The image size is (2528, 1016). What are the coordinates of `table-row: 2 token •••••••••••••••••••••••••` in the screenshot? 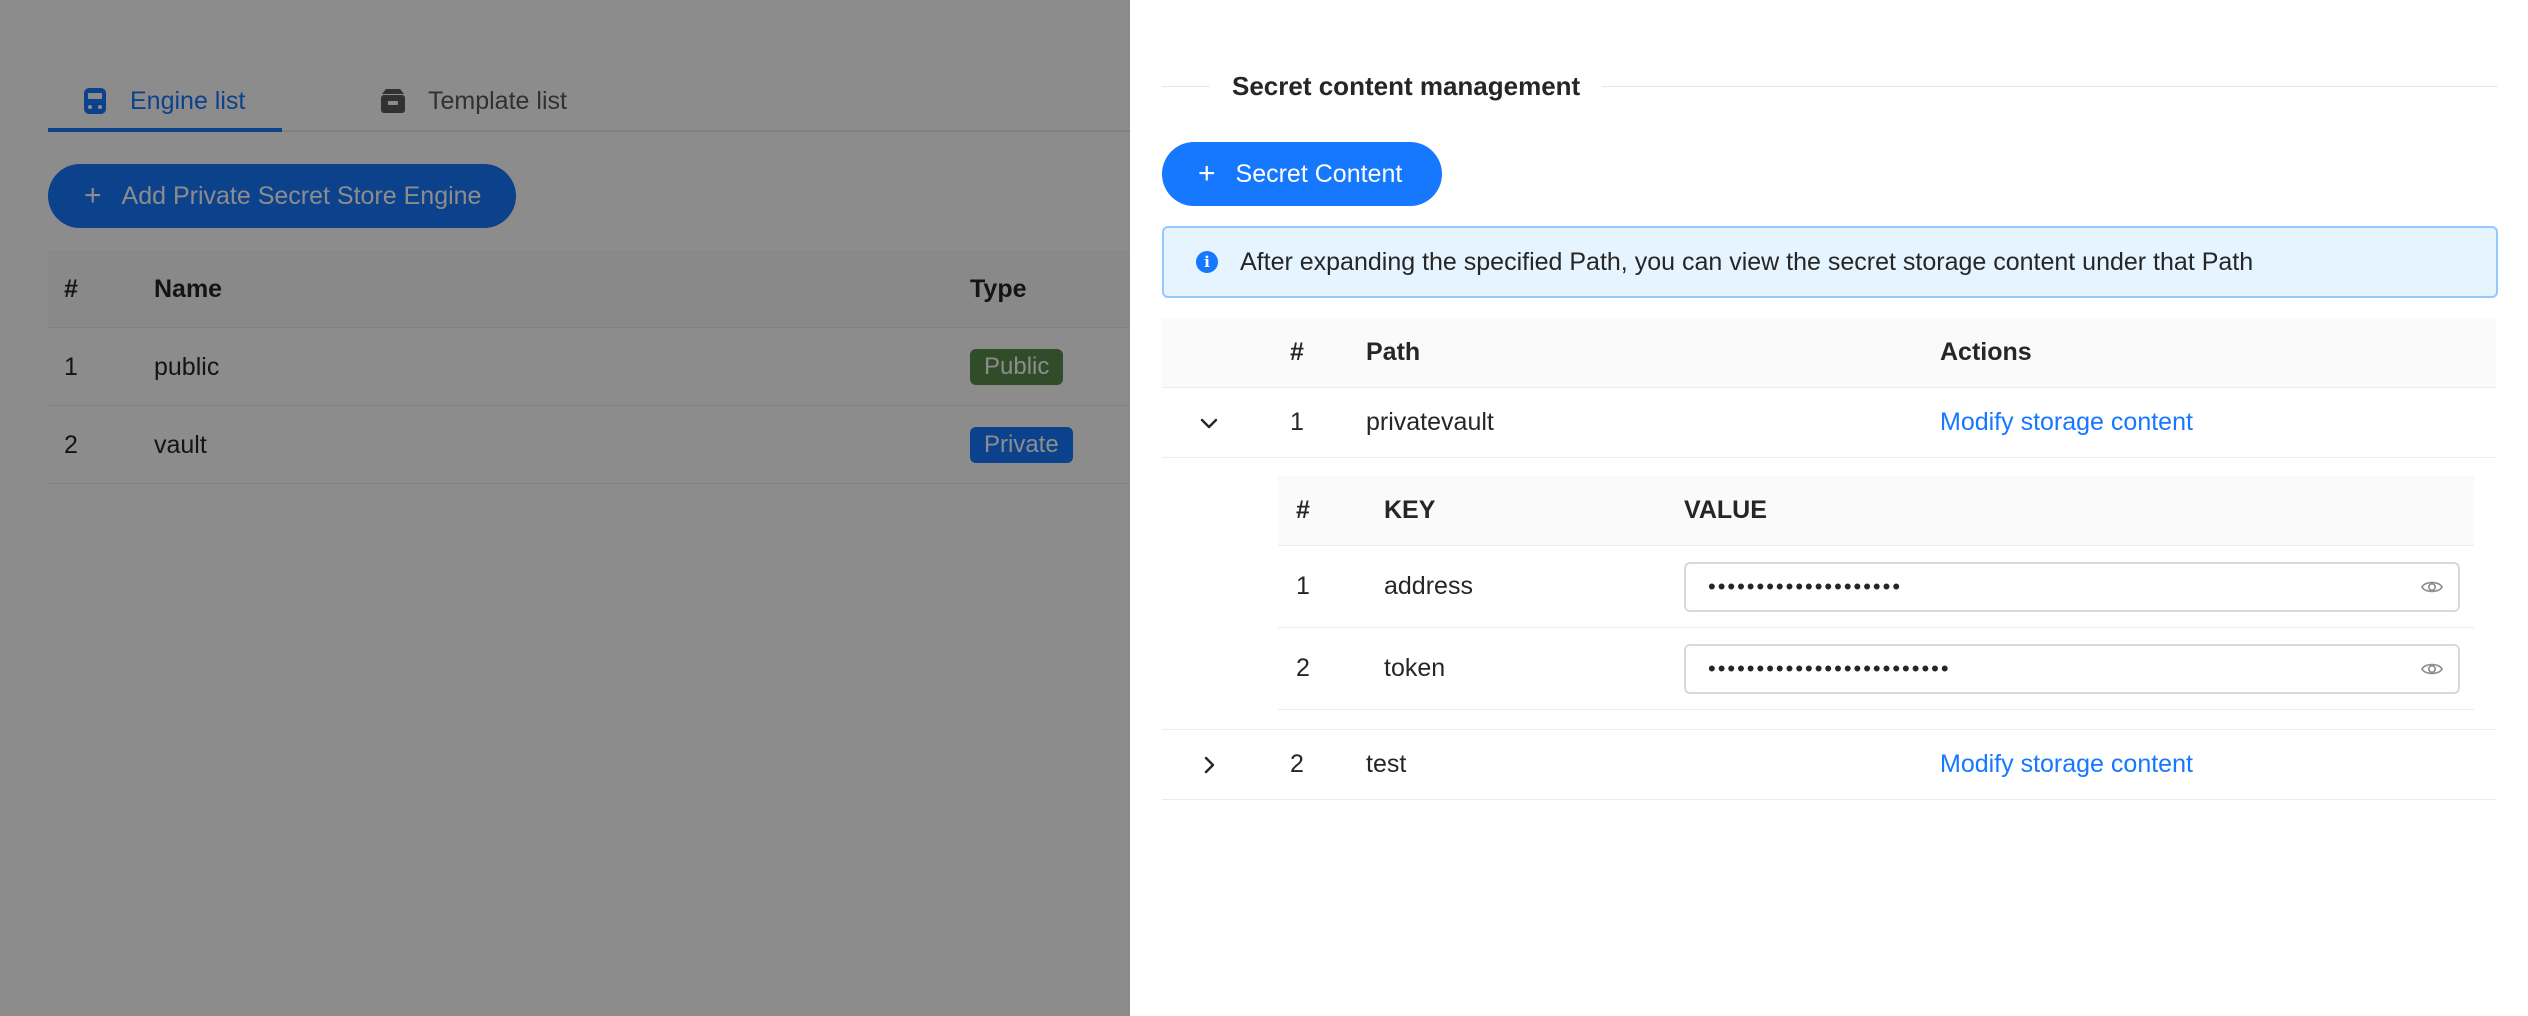 It's located at (1876, 669).